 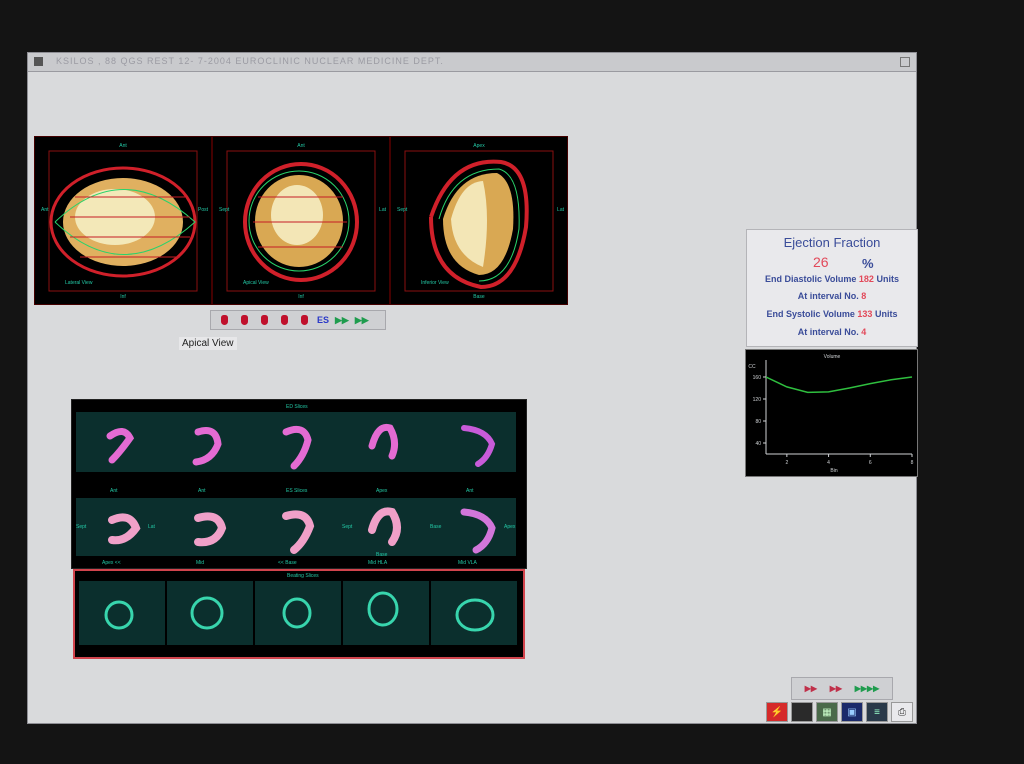 I want to click on beating-slices-image, so click(x=298, y=613).